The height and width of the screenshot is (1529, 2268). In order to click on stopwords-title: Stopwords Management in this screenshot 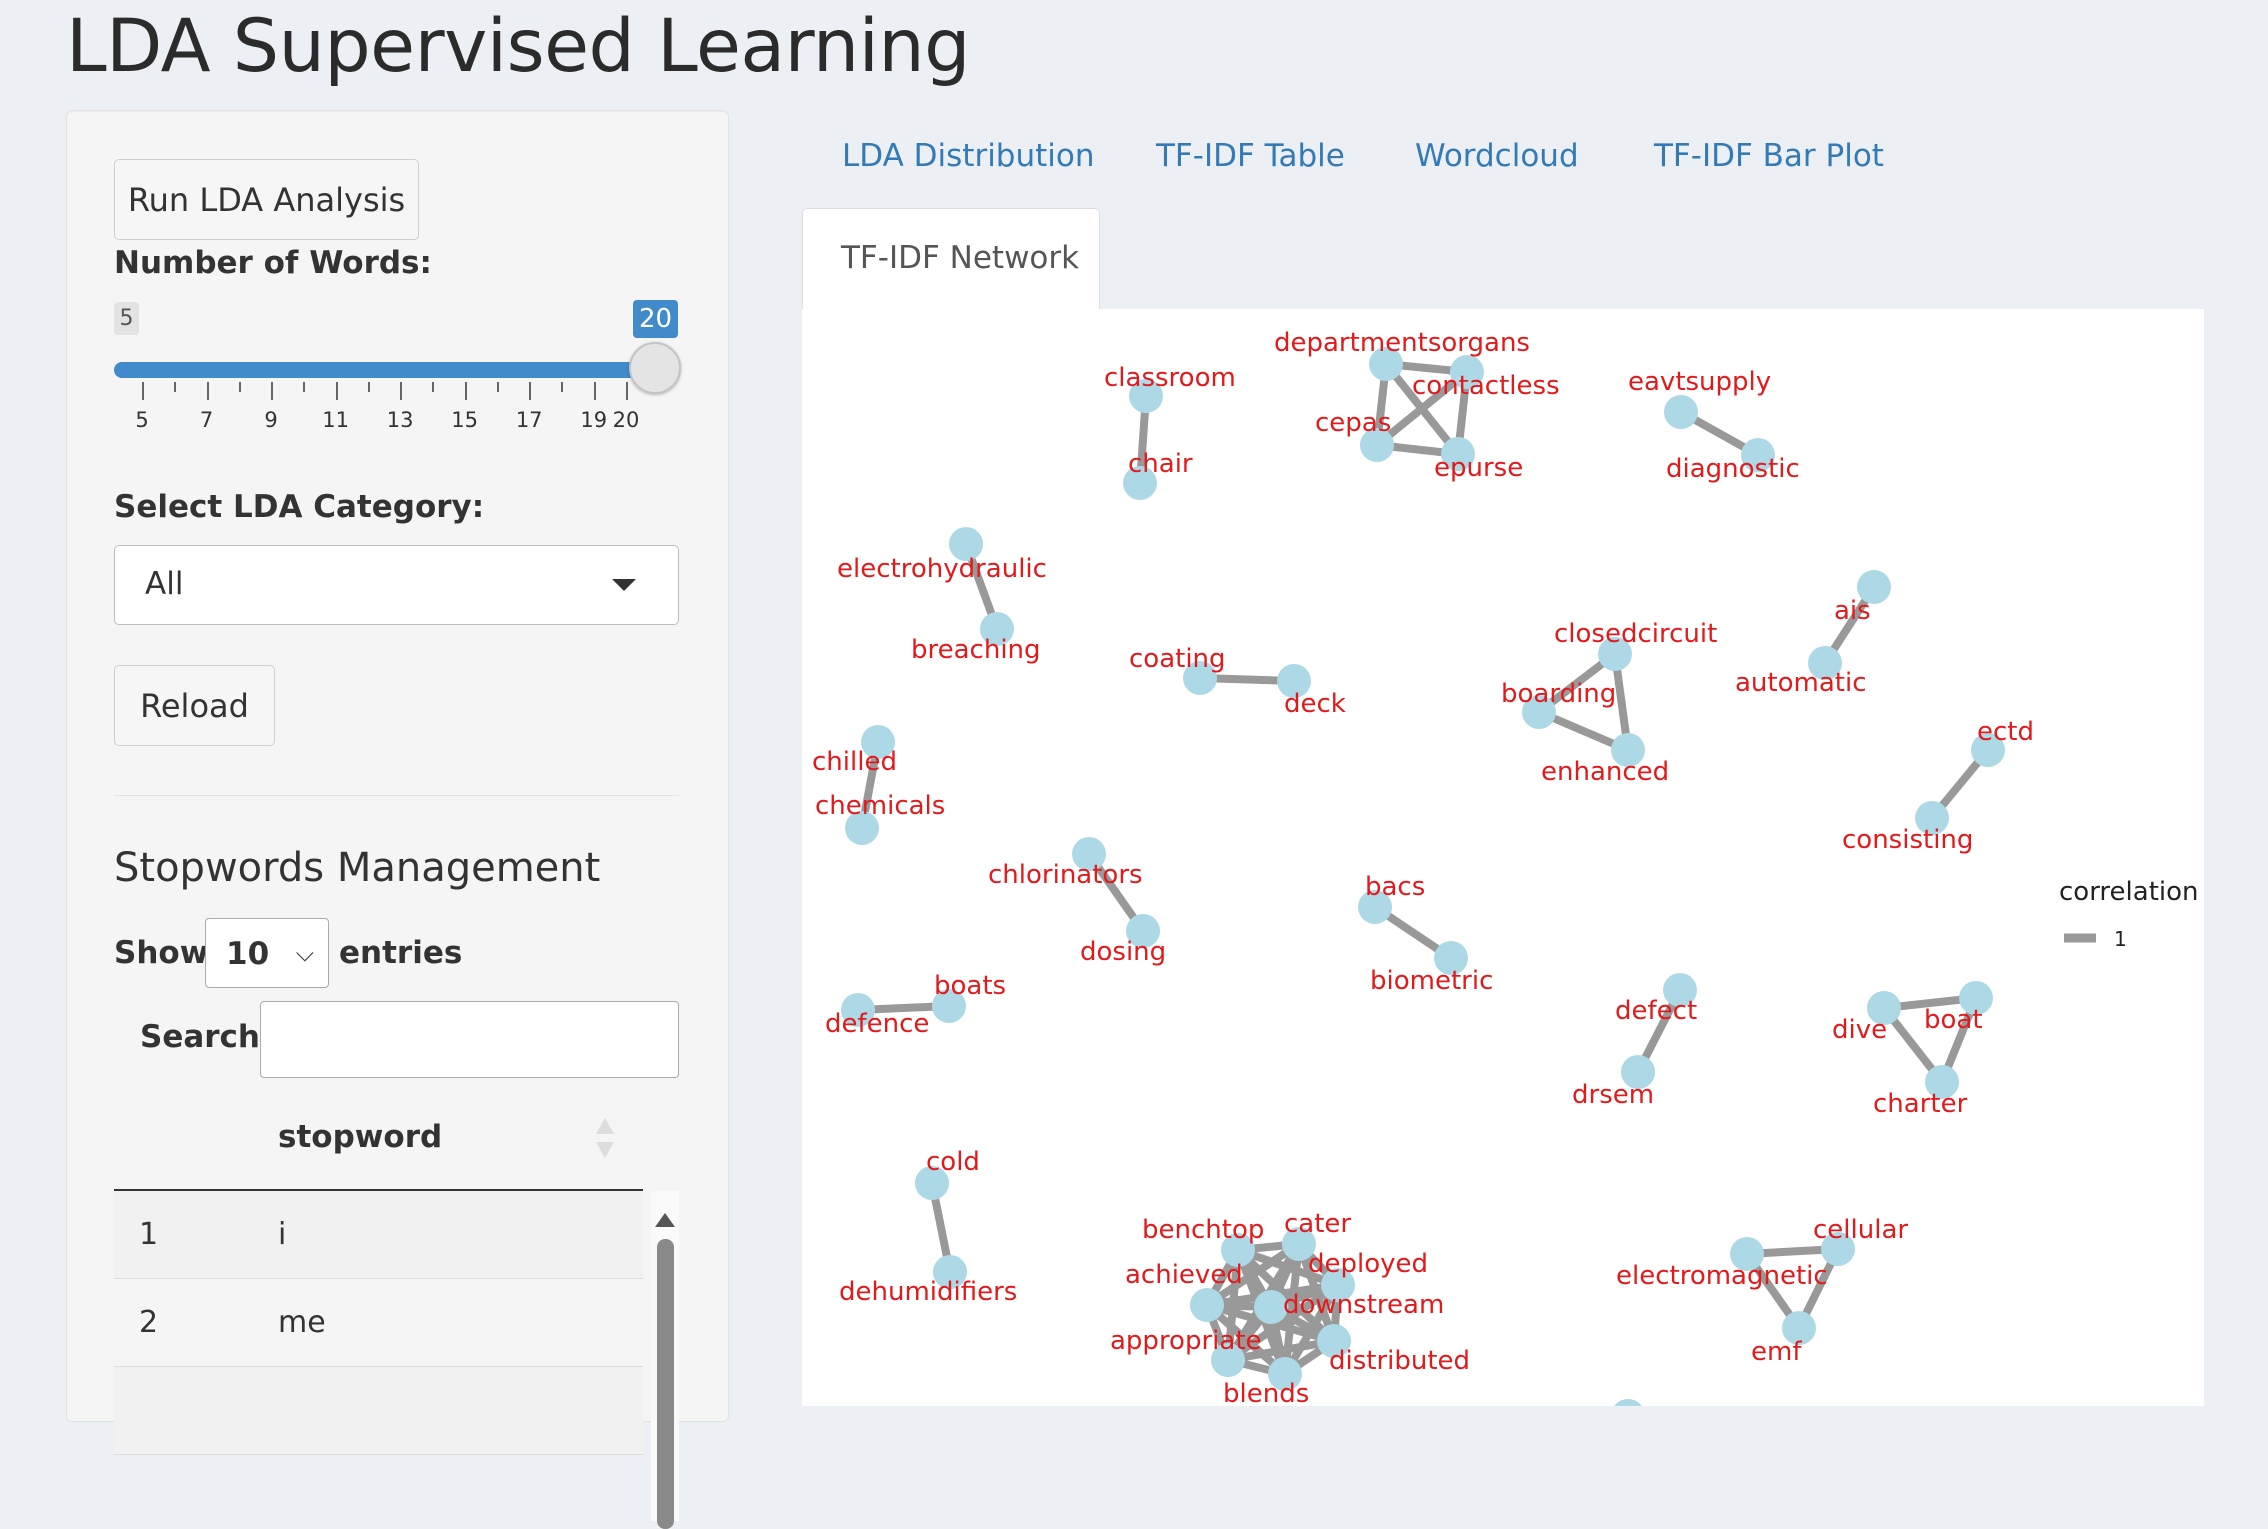, I will do `click(357, 868)`.